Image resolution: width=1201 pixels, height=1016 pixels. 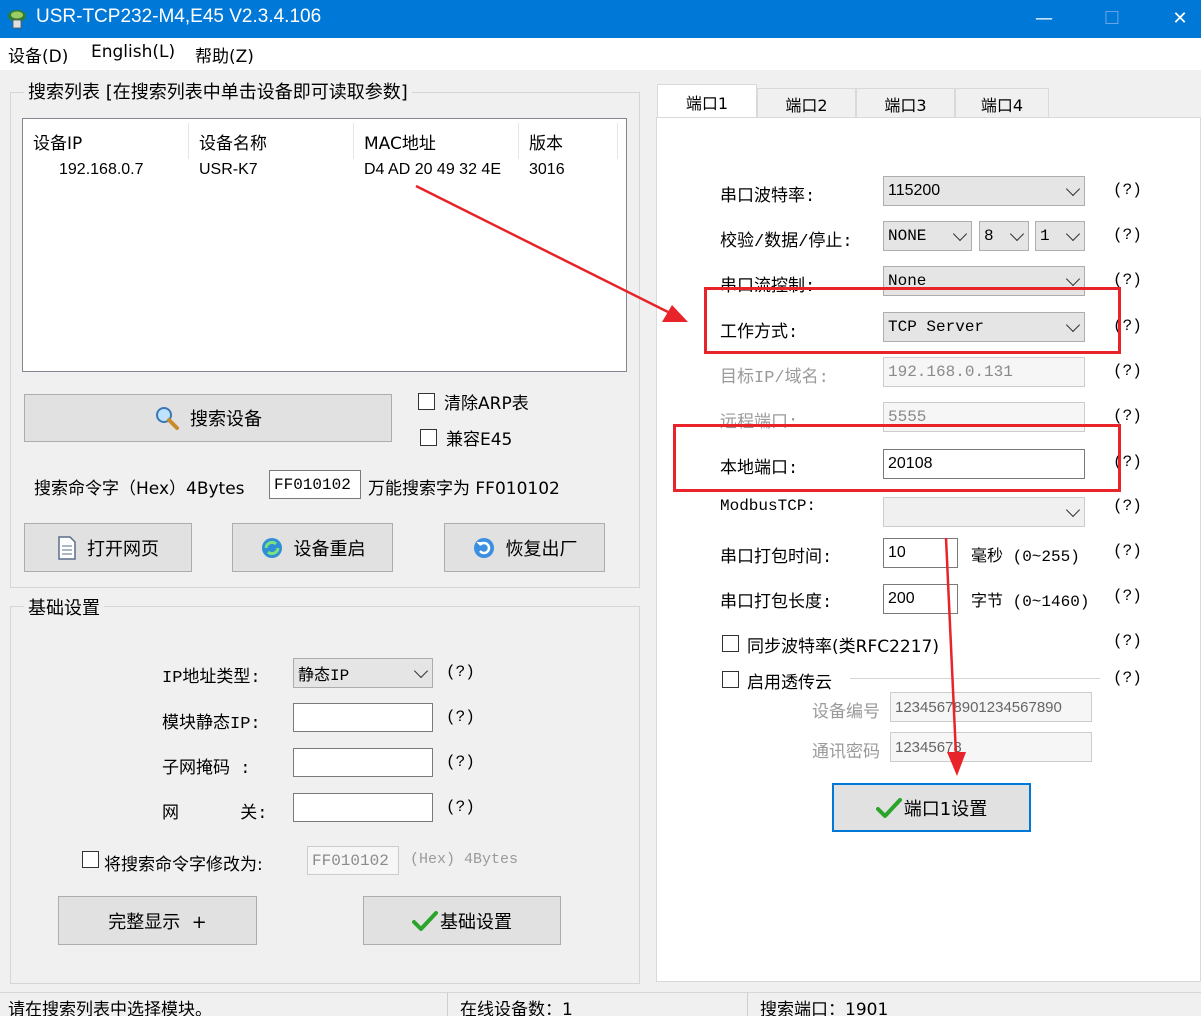 I want to click on status-online-count: 在线设备数：1, so click(x=516, y=1008).